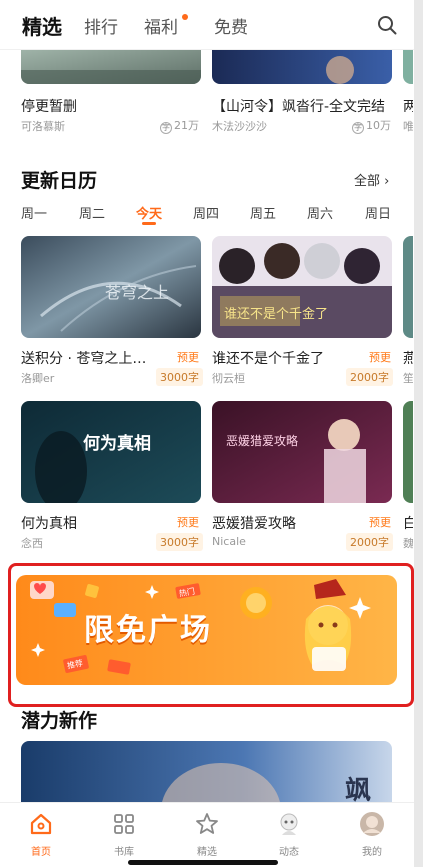 This screenshot has width=423, height=867. Describe the element at coordinates (228, 378) in the screenshot. I see `book-author: 彻云桓` at that location.